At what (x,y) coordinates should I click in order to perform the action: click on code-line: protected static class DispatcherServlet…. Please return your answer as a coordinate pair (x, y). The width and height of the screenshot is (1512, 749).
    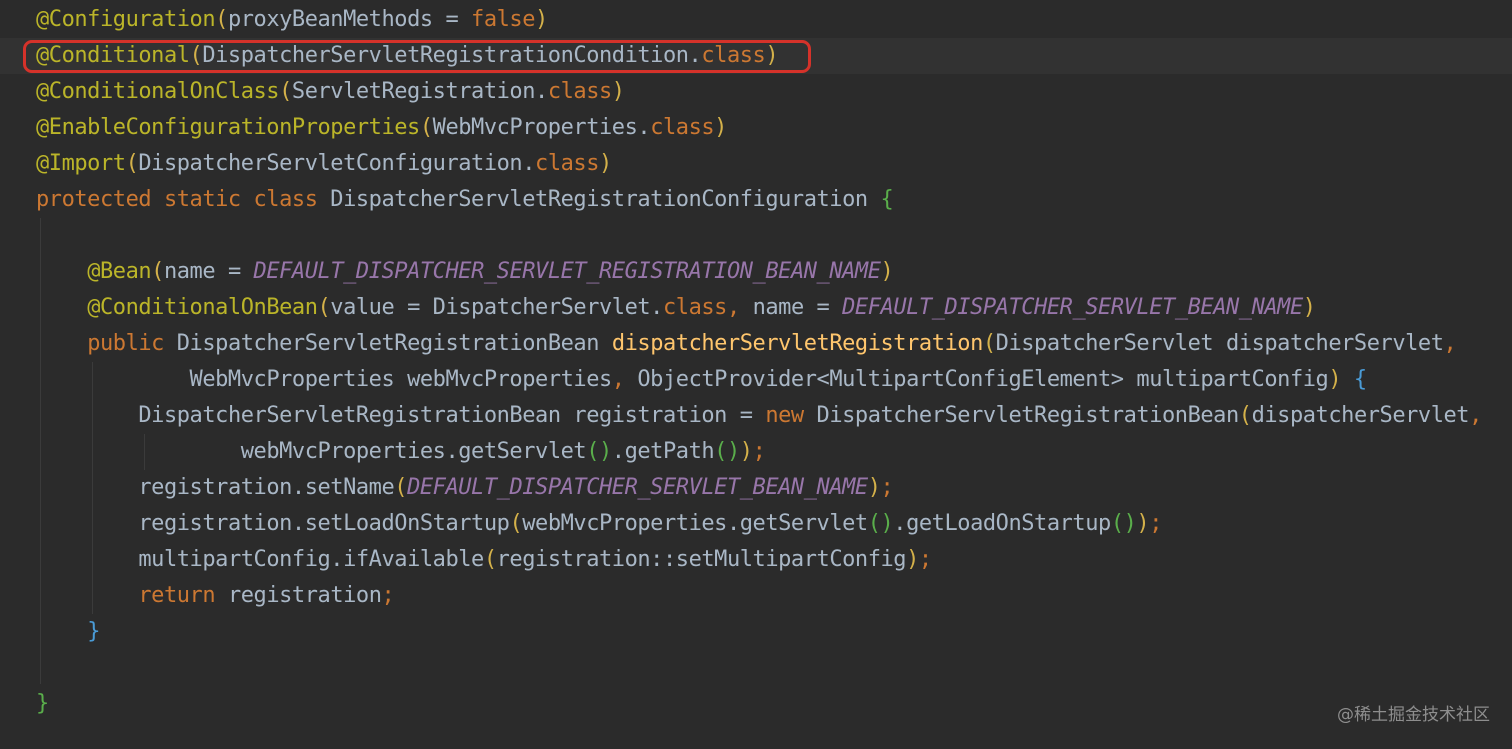
    Looking at the image, I should click on (756, 200).